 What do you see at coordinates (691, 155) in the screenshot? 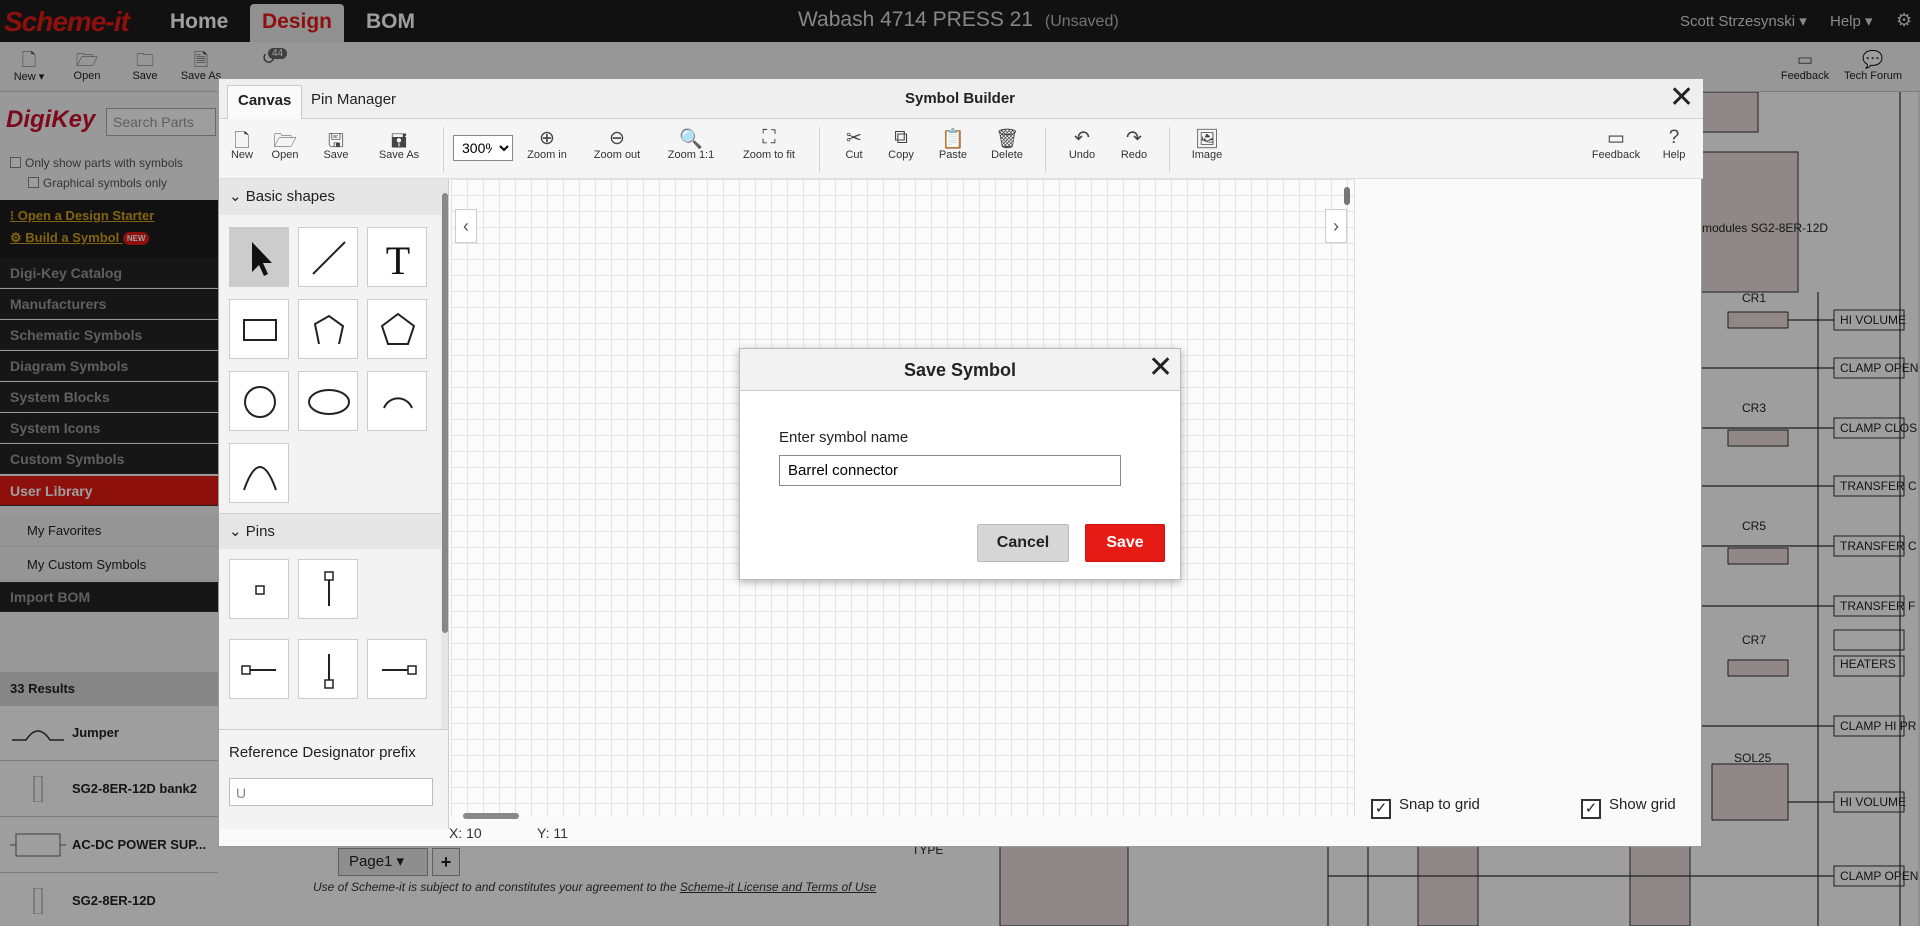
I see `zoom-actual-label: Zoom 1:1` at bounding box center [691, 155].